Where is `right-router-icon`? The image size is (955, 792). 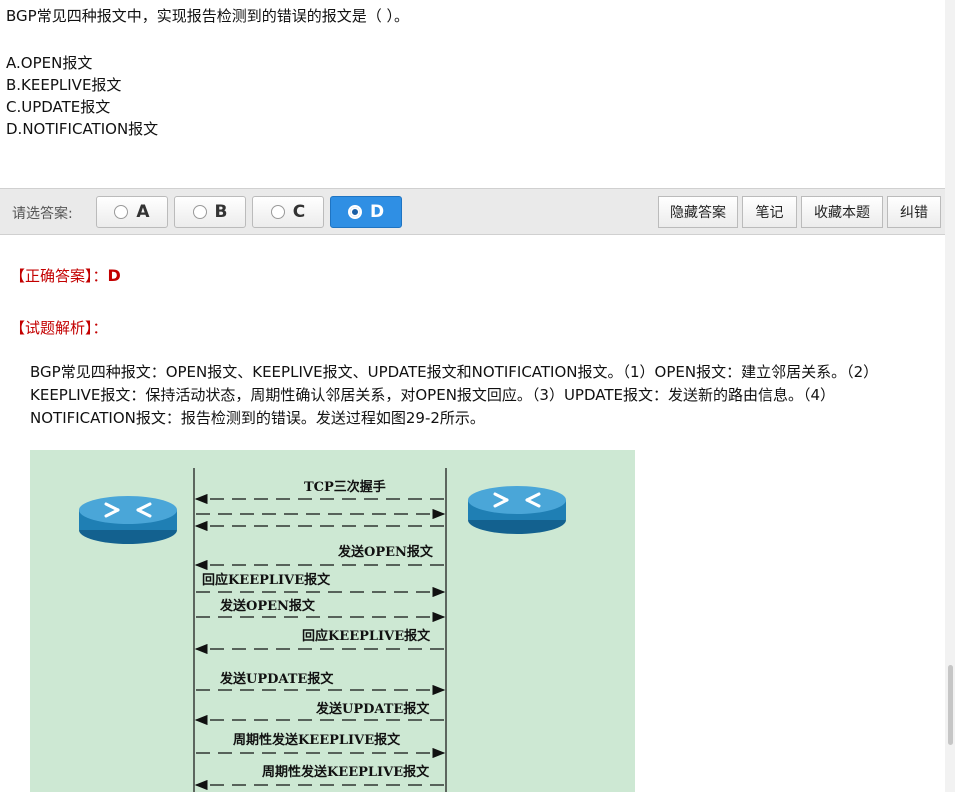
right-router-icon is located at coordinates (517, 510).